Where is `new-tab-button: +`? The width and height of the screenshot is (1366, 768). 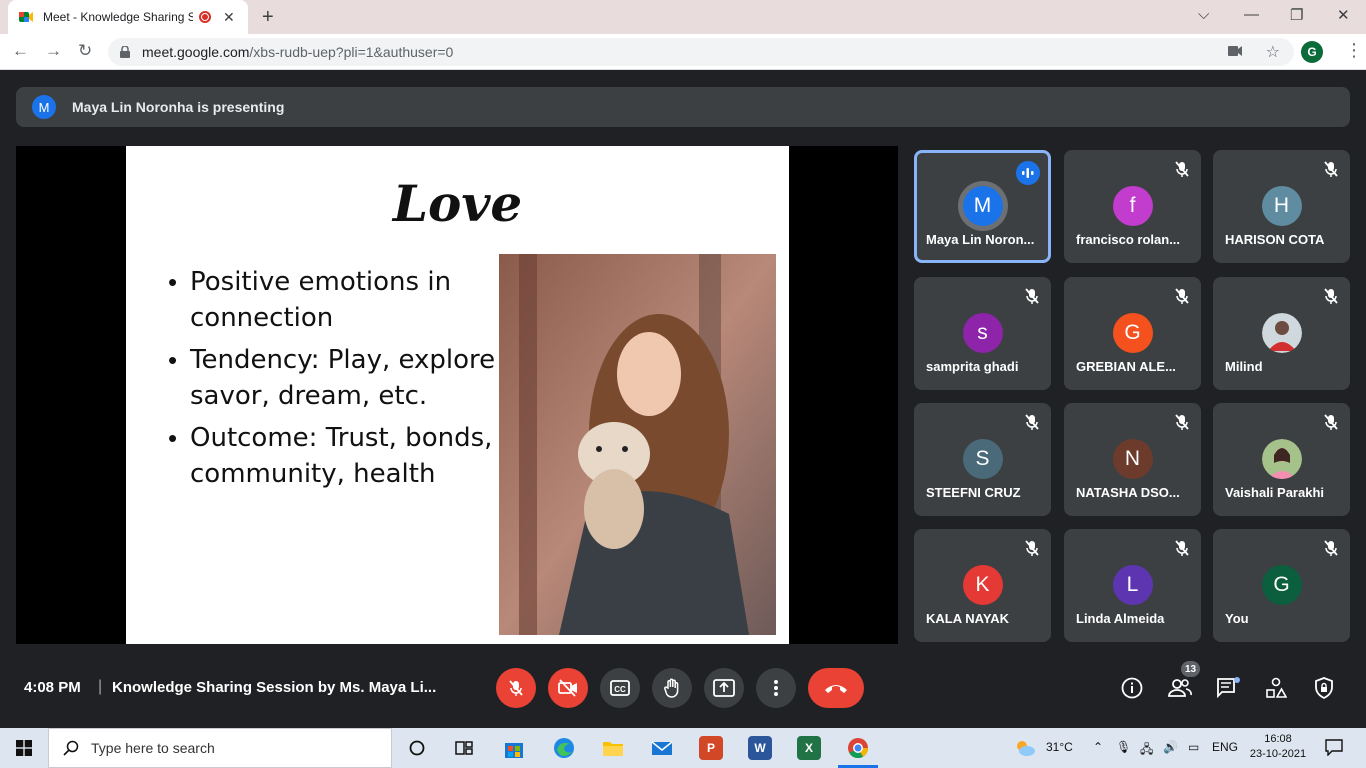
new-tab-button: + is located at coordinates (268, 17).